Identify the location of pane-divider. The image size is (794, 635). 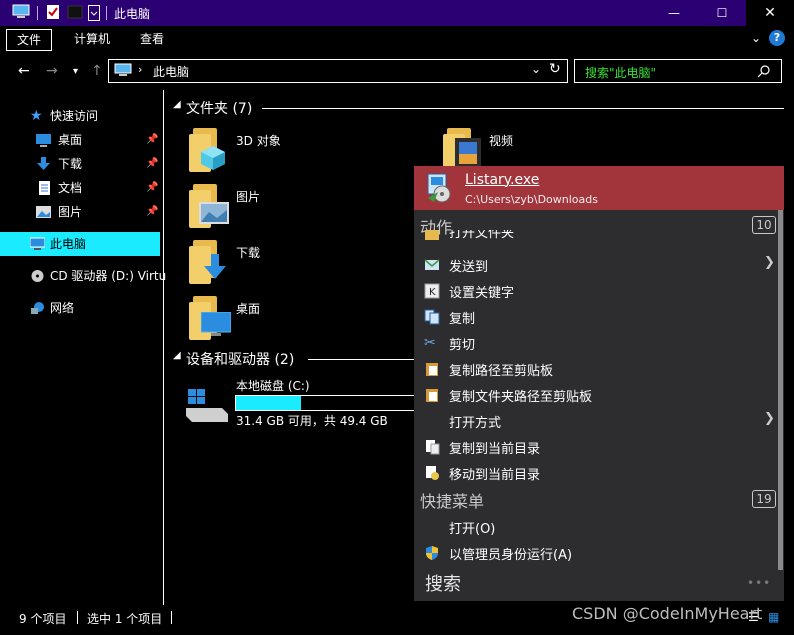
(163, 347).